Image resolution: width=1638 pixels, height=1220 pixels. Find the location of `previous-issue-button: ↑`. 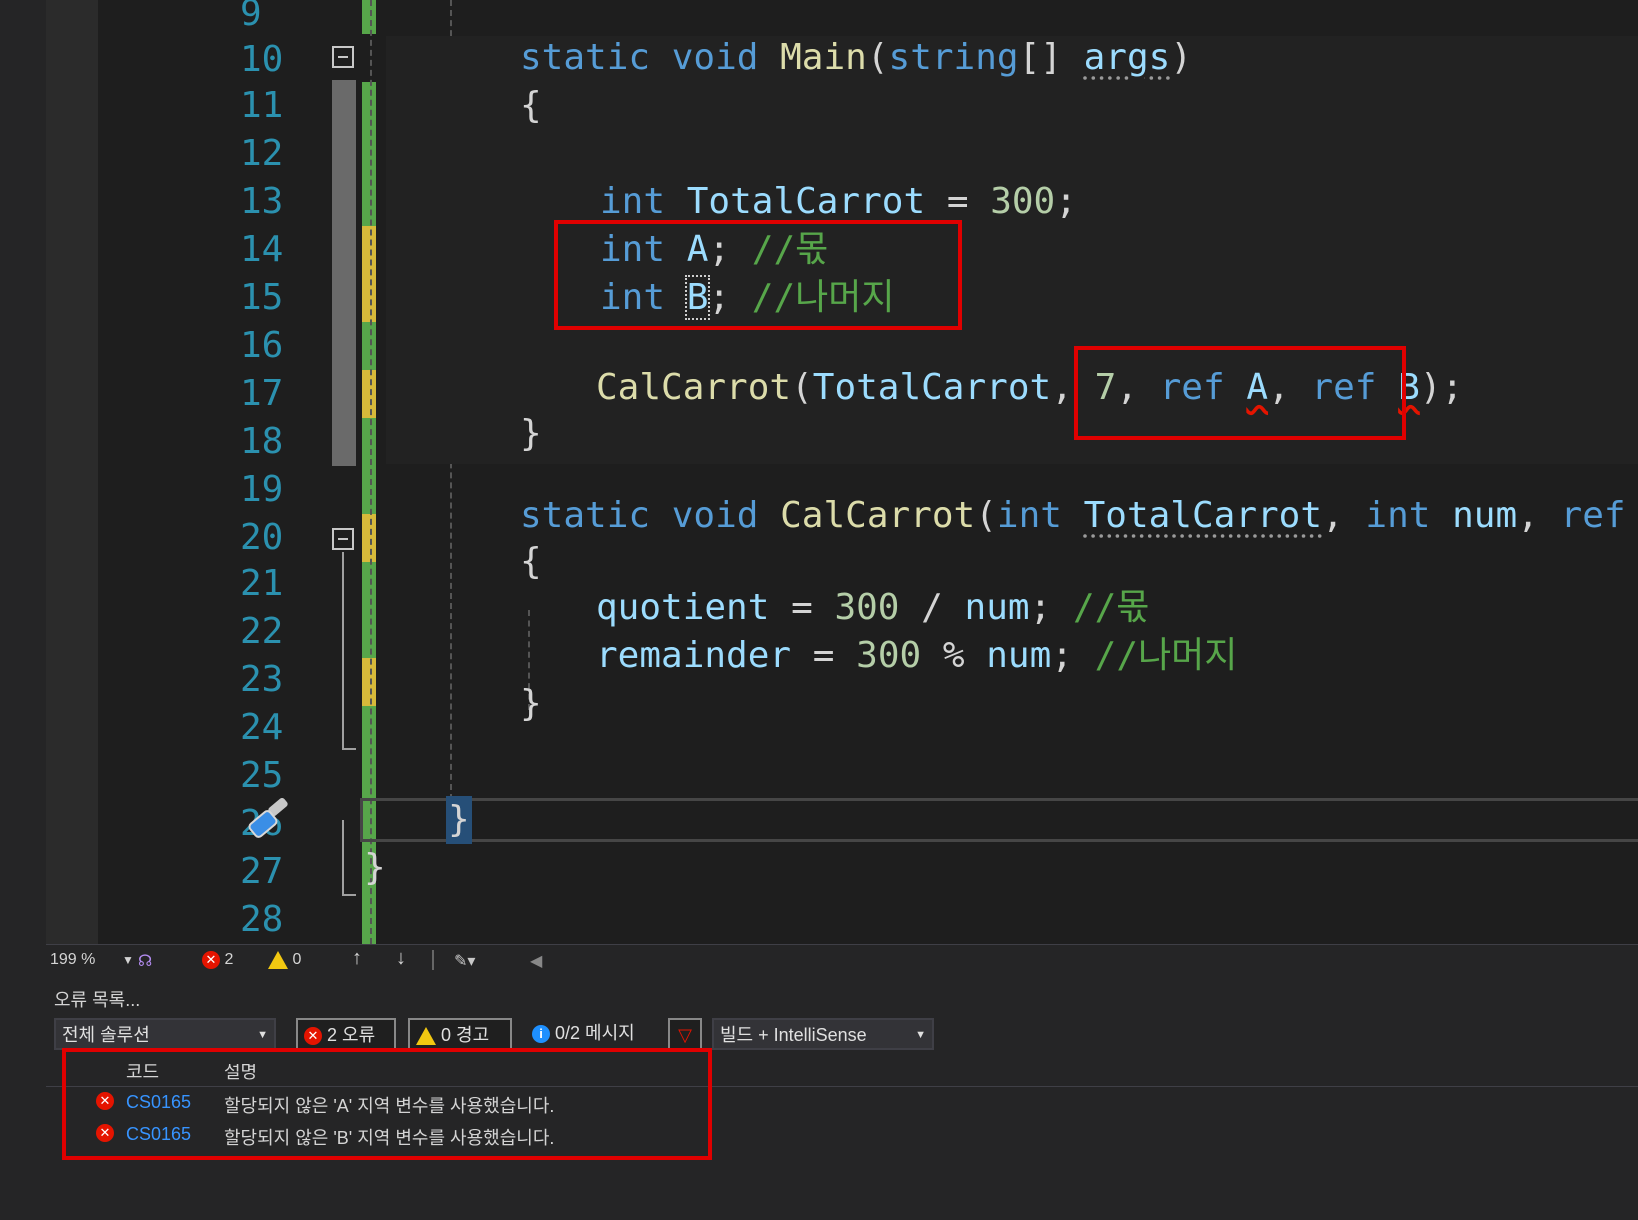

previous-issue-button: ↑ is located at coordinates (357, 958).